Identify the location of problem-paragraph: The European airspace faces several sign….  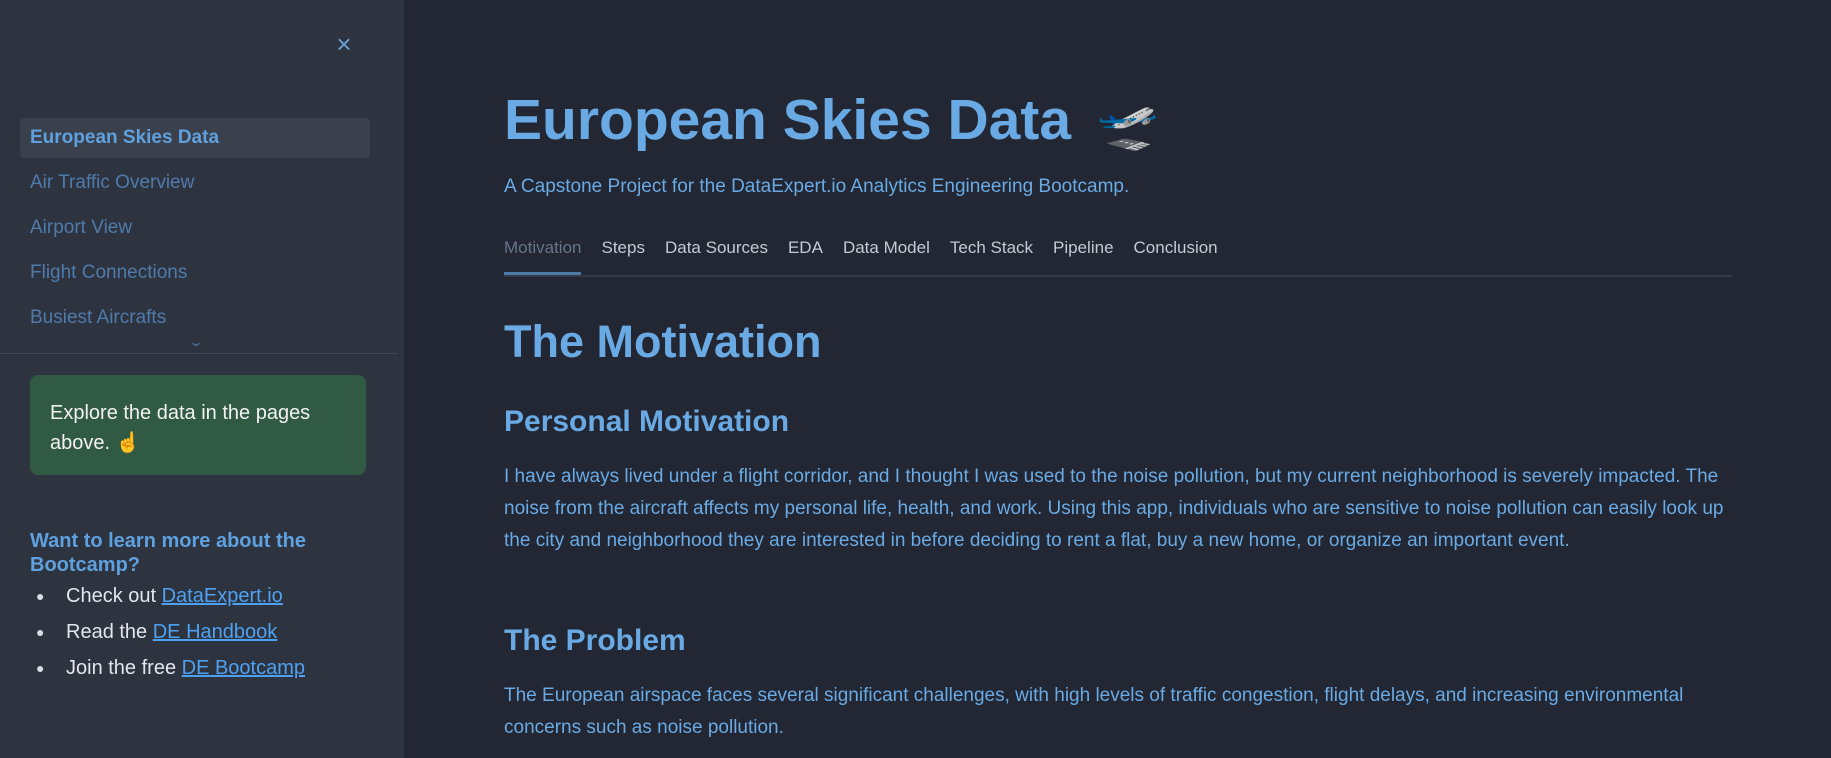
(1094, 711).